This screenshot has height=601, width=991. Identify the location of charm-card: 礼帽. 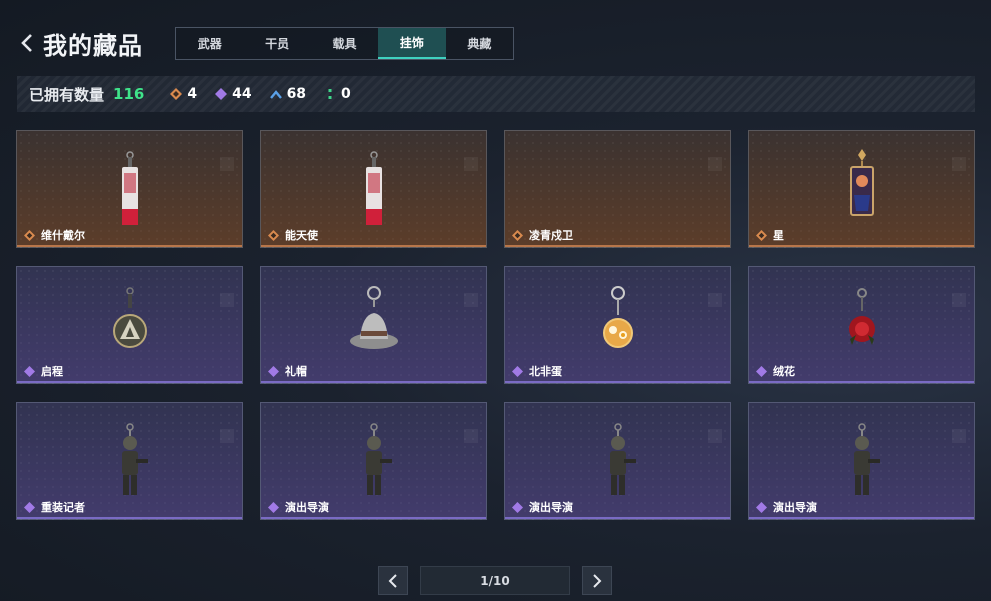
(373, 325).